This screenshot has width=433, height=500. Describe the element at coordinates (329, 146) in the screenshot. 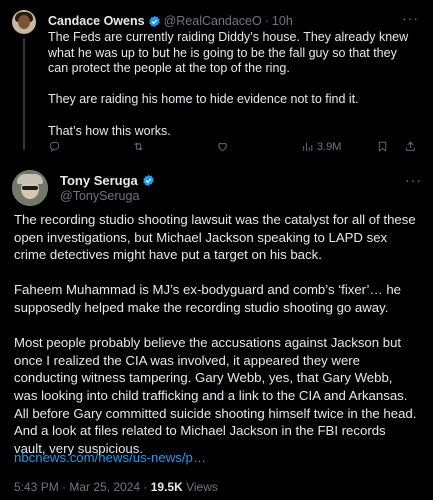

I see `views-count: 3.9M` at that location.